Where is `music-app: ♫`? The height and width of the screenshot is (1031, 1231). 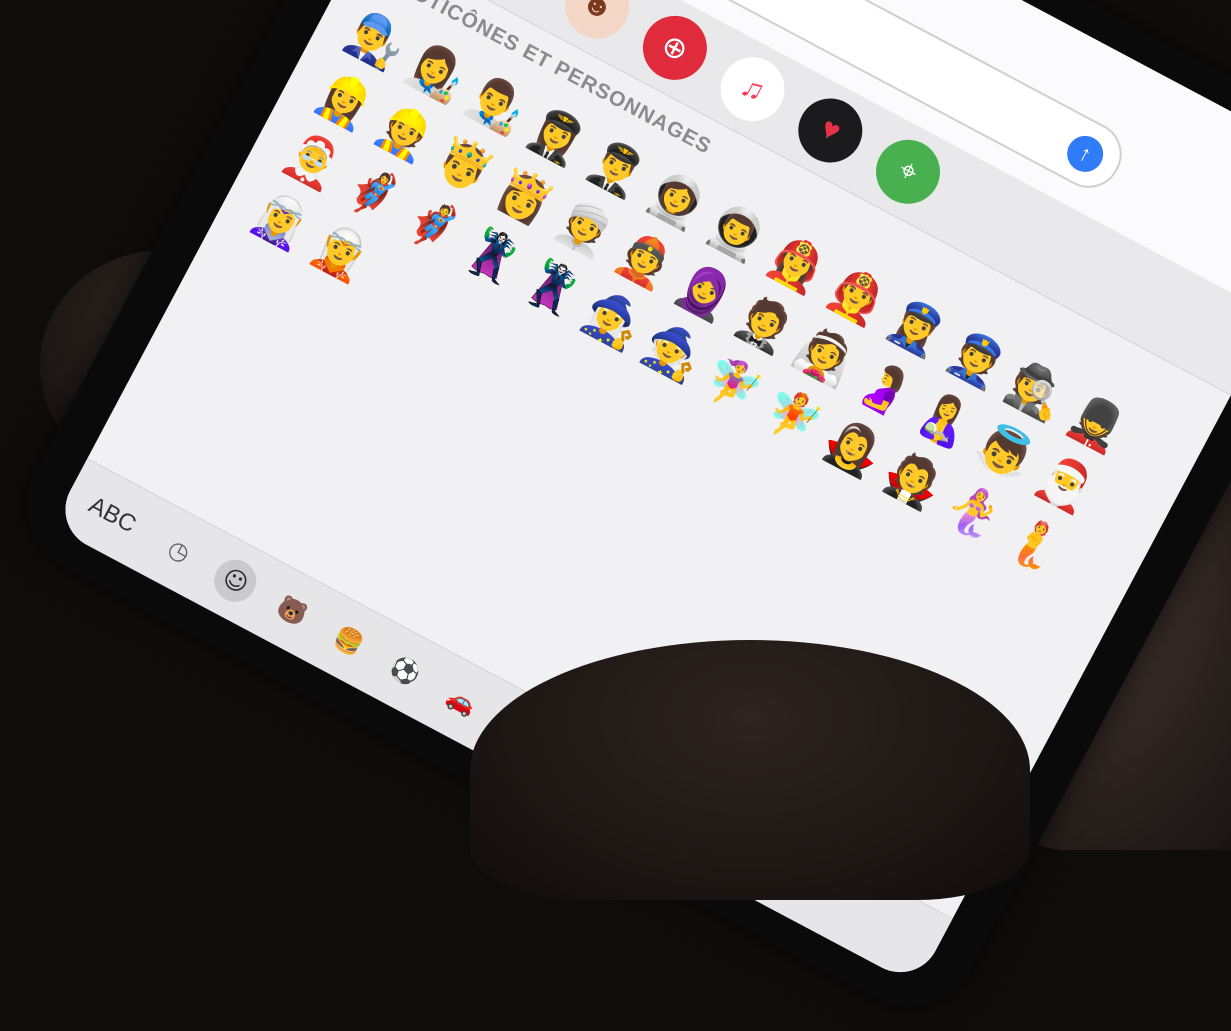
music-app: ♫ is located at coordinates (752, 89).